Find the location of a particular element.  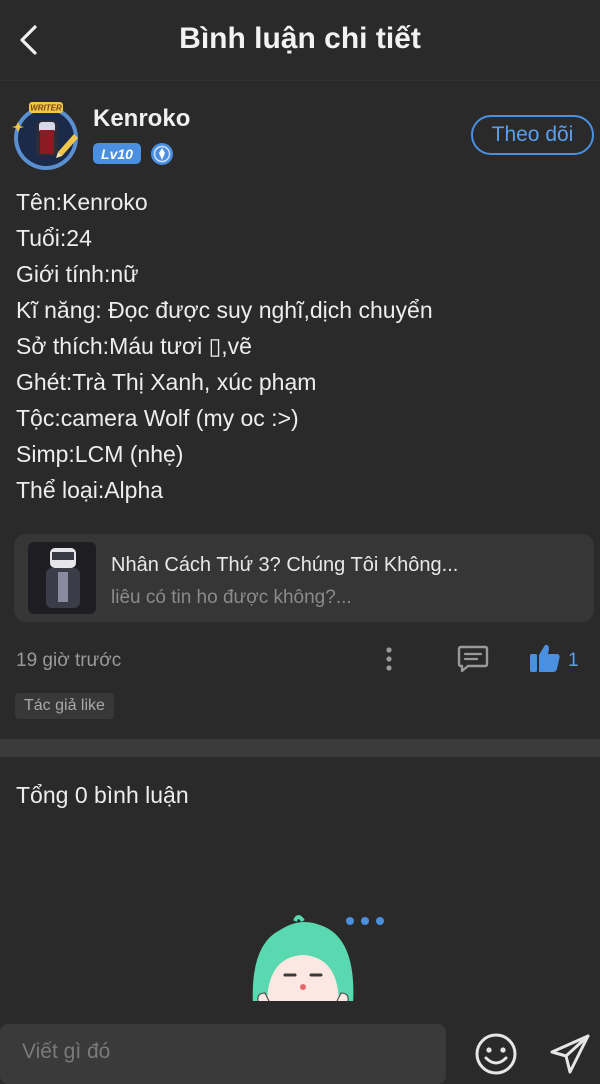

send-icon is located at coordinates (570, 1054).